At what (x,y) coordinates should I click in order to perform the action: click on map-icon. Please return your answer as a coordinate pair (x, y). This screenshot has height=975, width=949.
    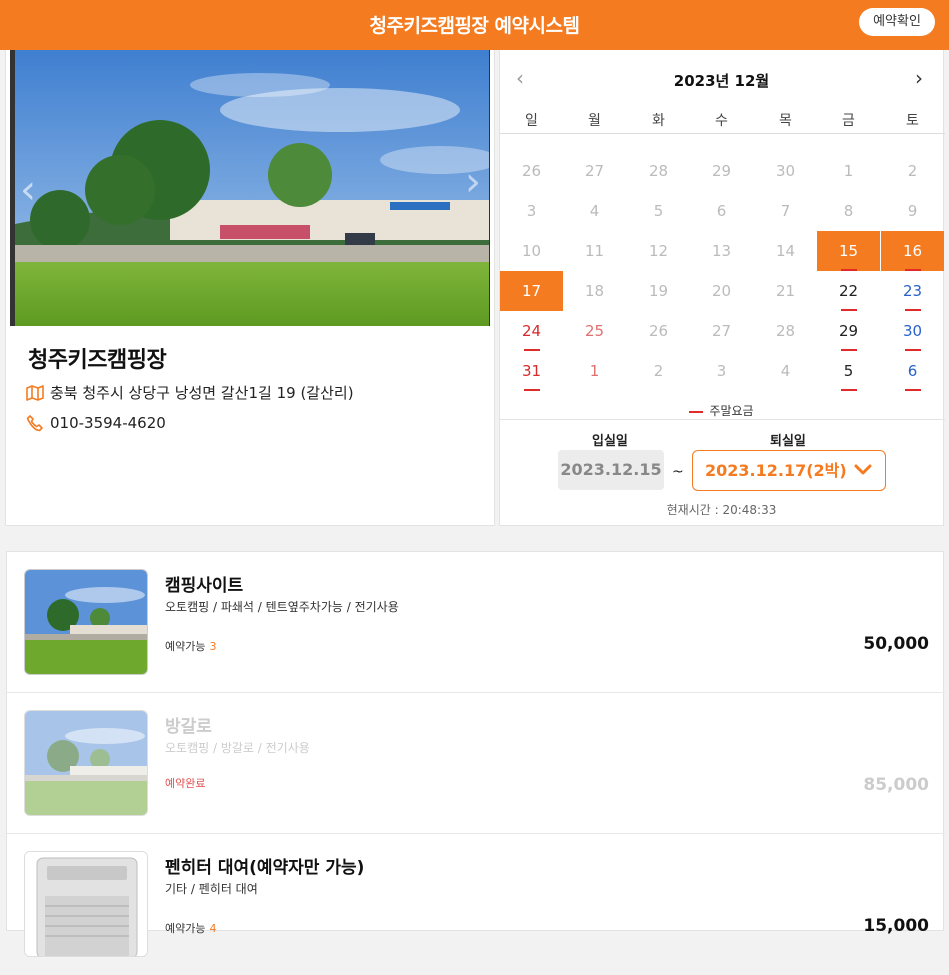
    Looking at the image, I should click on (35, 392).